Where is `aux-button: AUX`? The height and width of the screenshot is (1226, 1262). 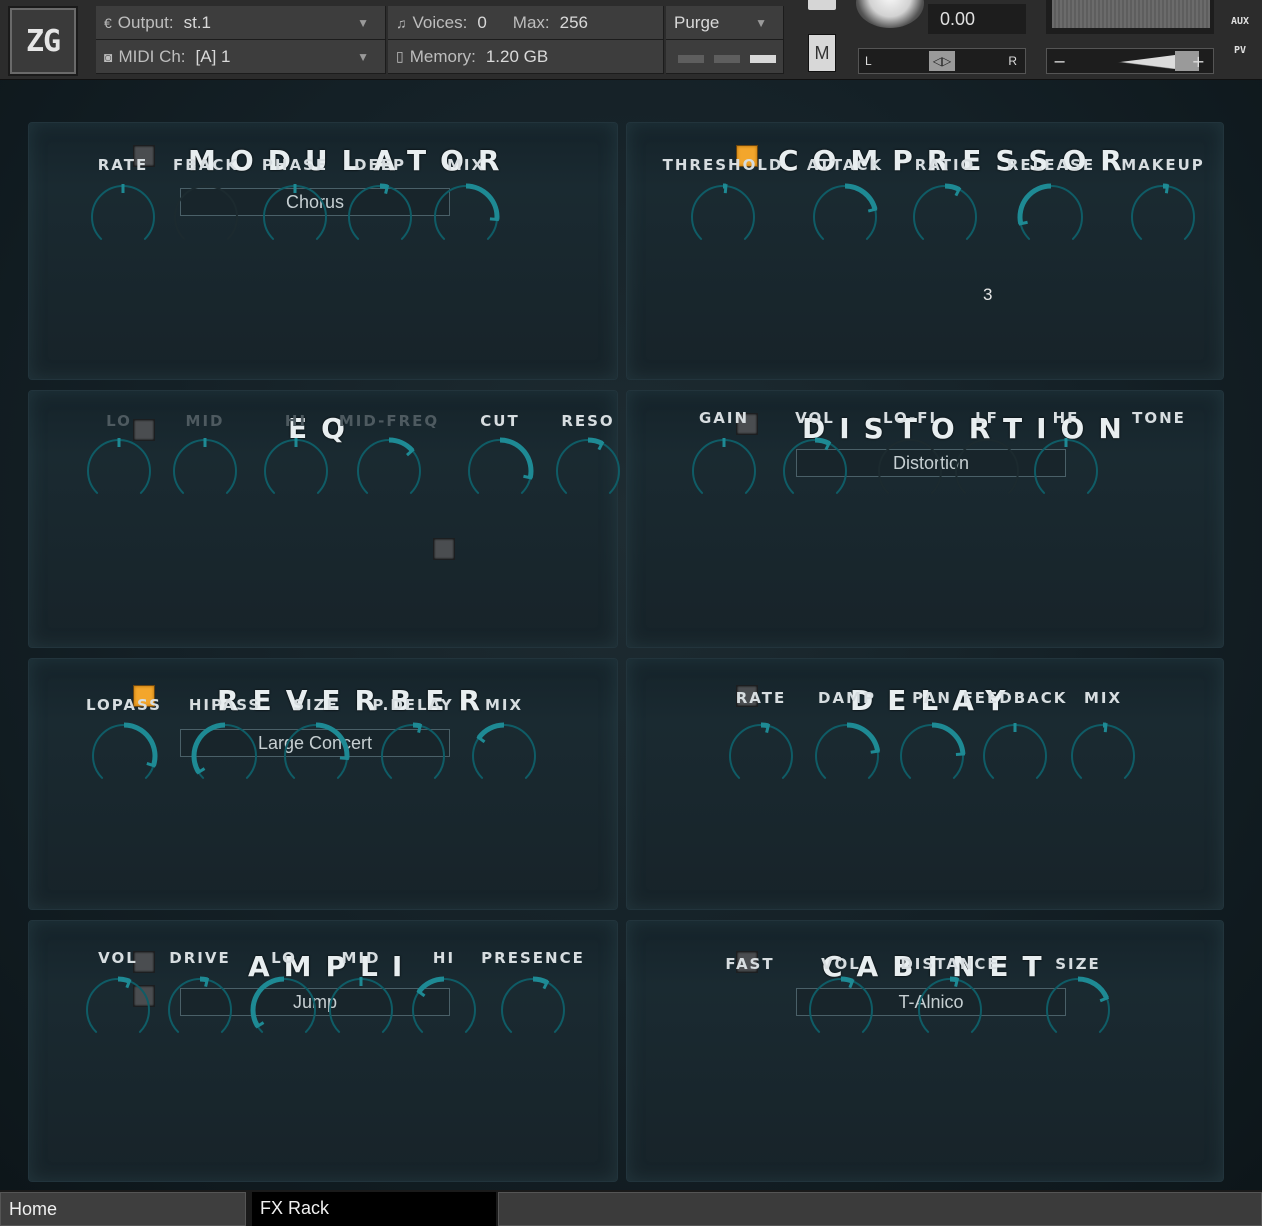 aux-button: AUX is located at coordinates (1240, 21).